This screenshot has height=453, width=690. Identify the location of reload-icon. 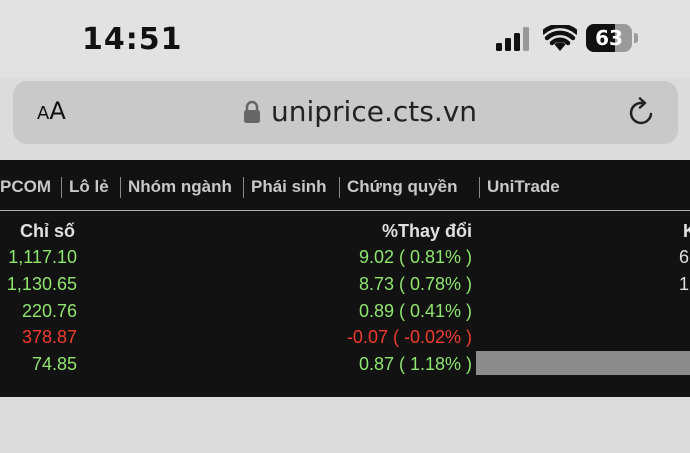
(642, 112).